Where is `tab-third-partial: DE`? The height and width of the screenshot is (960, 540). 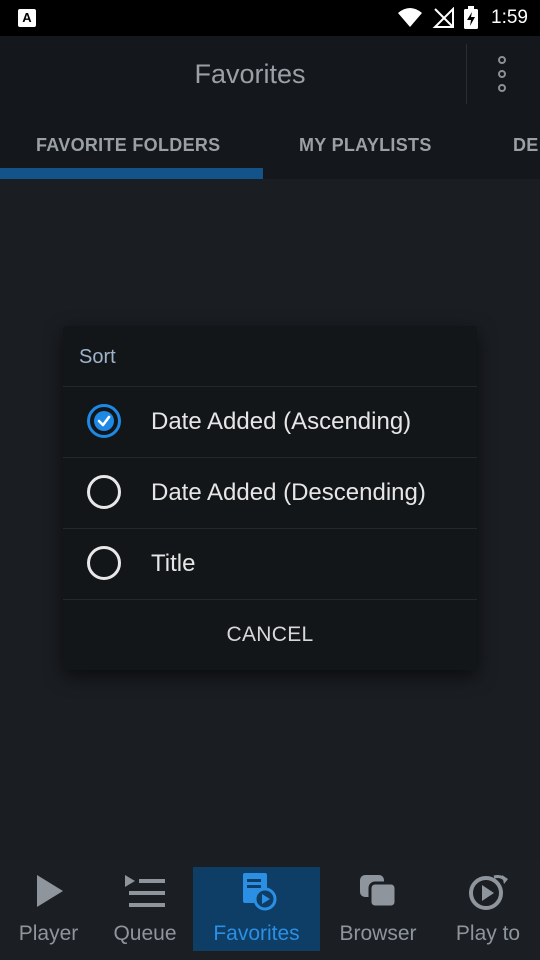
tab-third-partial: DE is located at coordinates (526, 144).